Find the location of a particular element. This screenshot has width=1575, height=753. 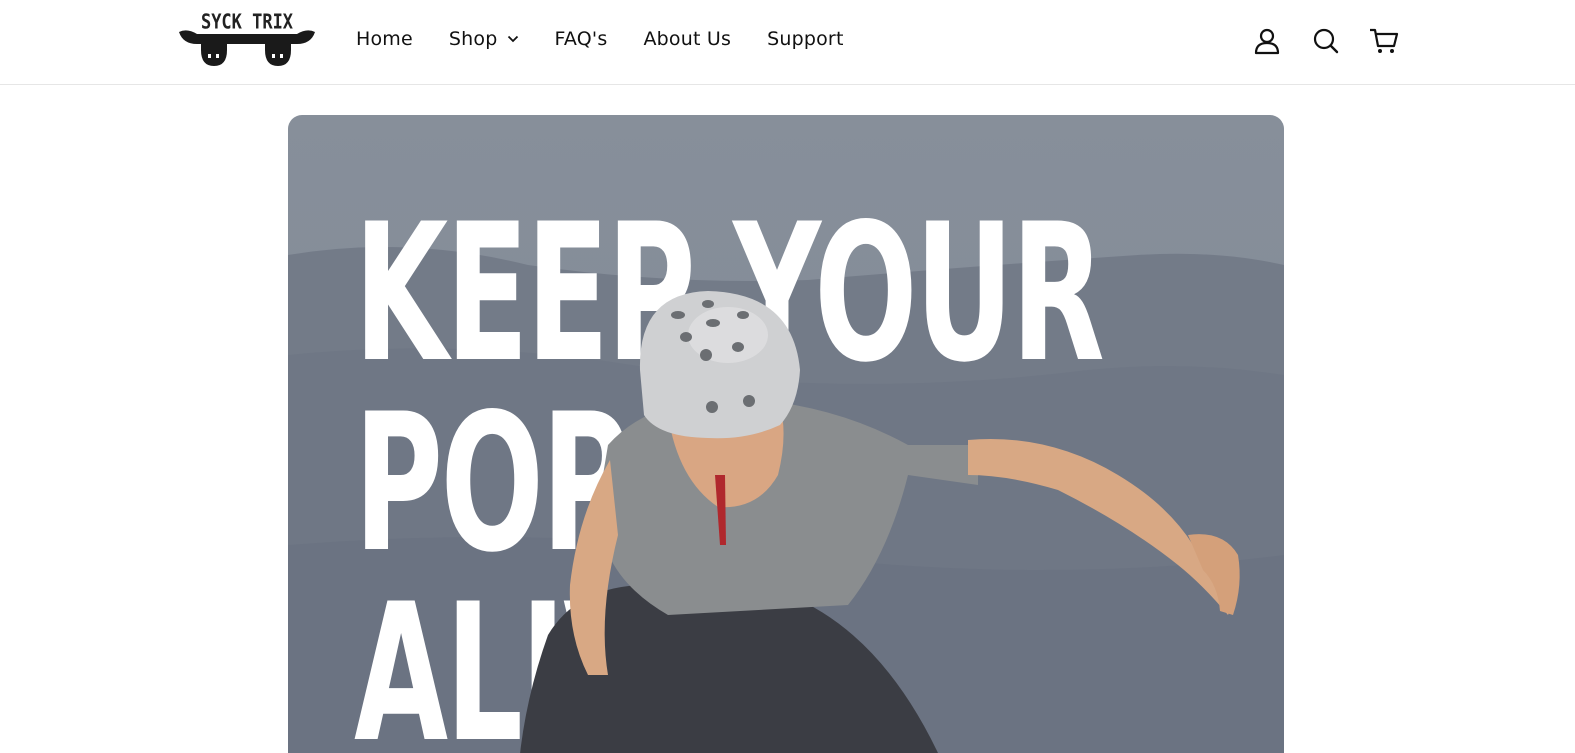

nav-faqs-label: FAQ's is located at coordinates (581, 39).